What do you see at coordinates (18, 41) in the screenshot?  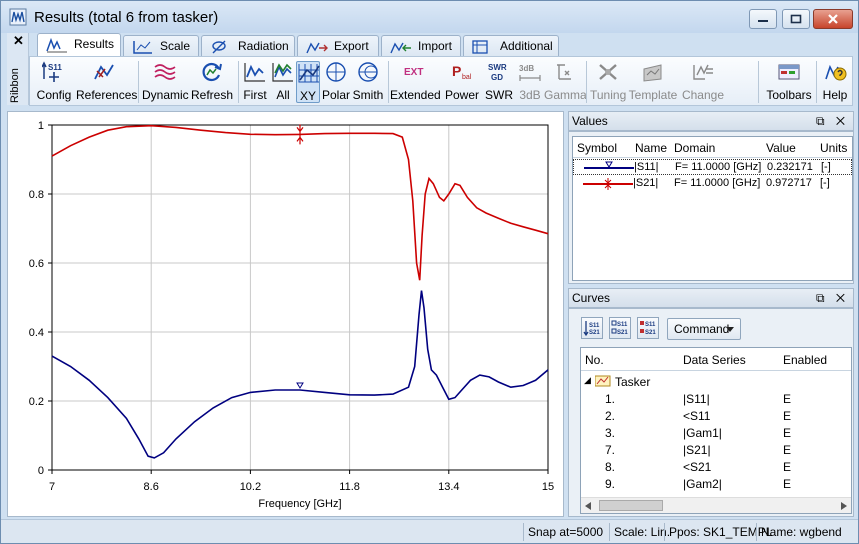 I see `ribbon-close-button: ✕` at bounding box center [18, 41].